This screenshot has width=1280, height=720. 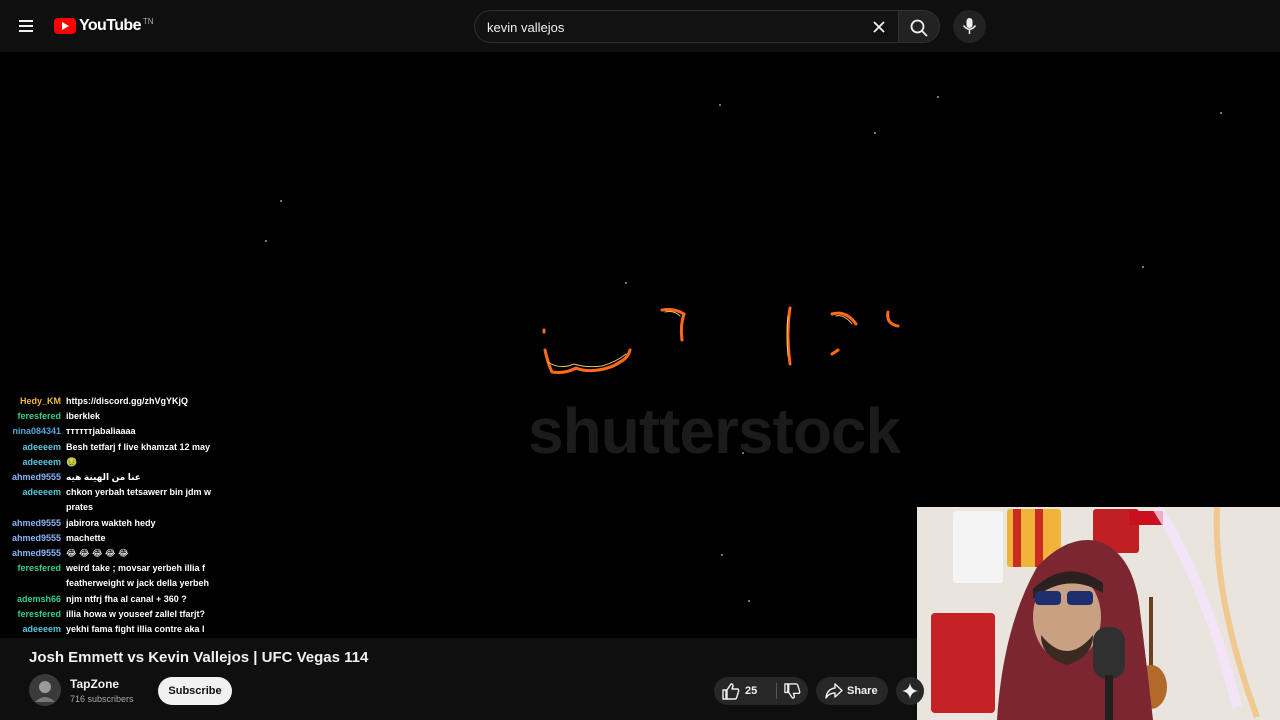 What do you see at coordinates (127, 401) in the screenshot?
I see `chat-text: https://discord.gg/zhVgYKjQ` at bounding box center [127, 401].